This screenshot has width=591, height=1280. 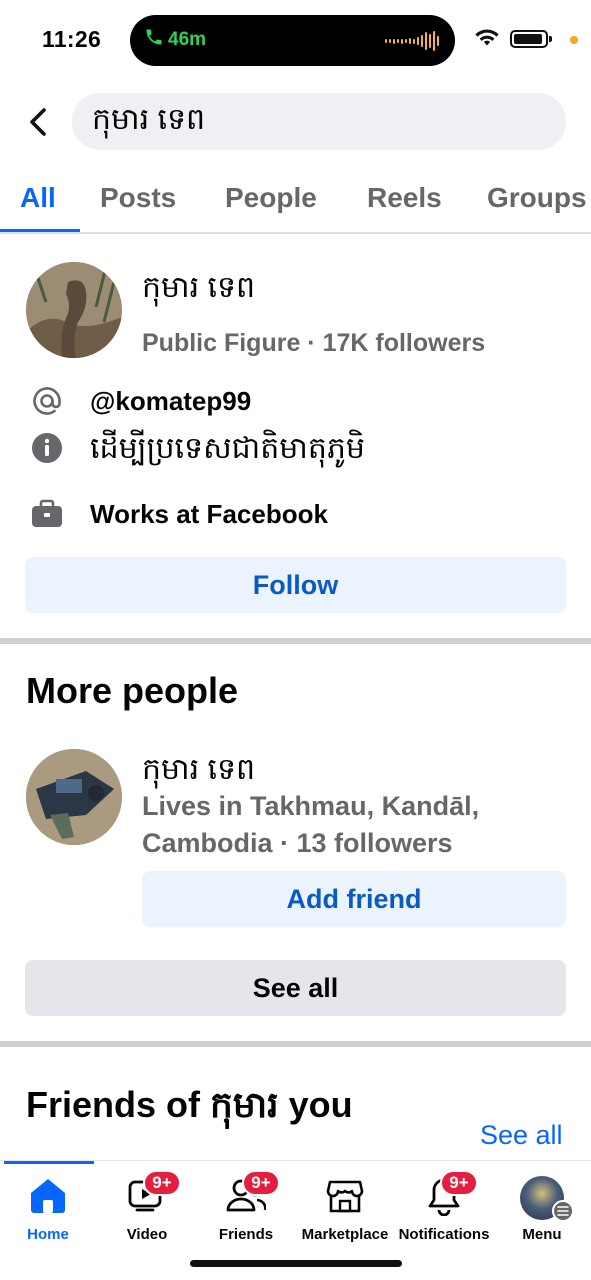 I want to click on chevron-left-icon, so click(x=38, y=122).